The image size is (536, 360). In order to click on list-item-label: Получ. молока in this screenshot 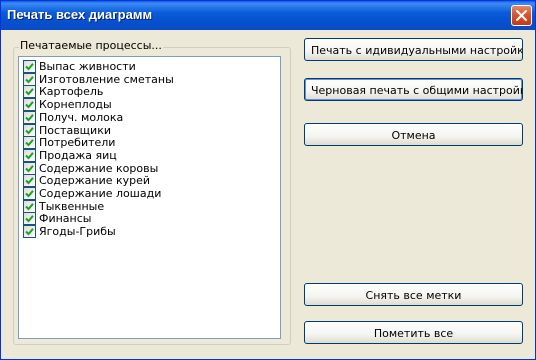, I will do `click(81, 117)`.